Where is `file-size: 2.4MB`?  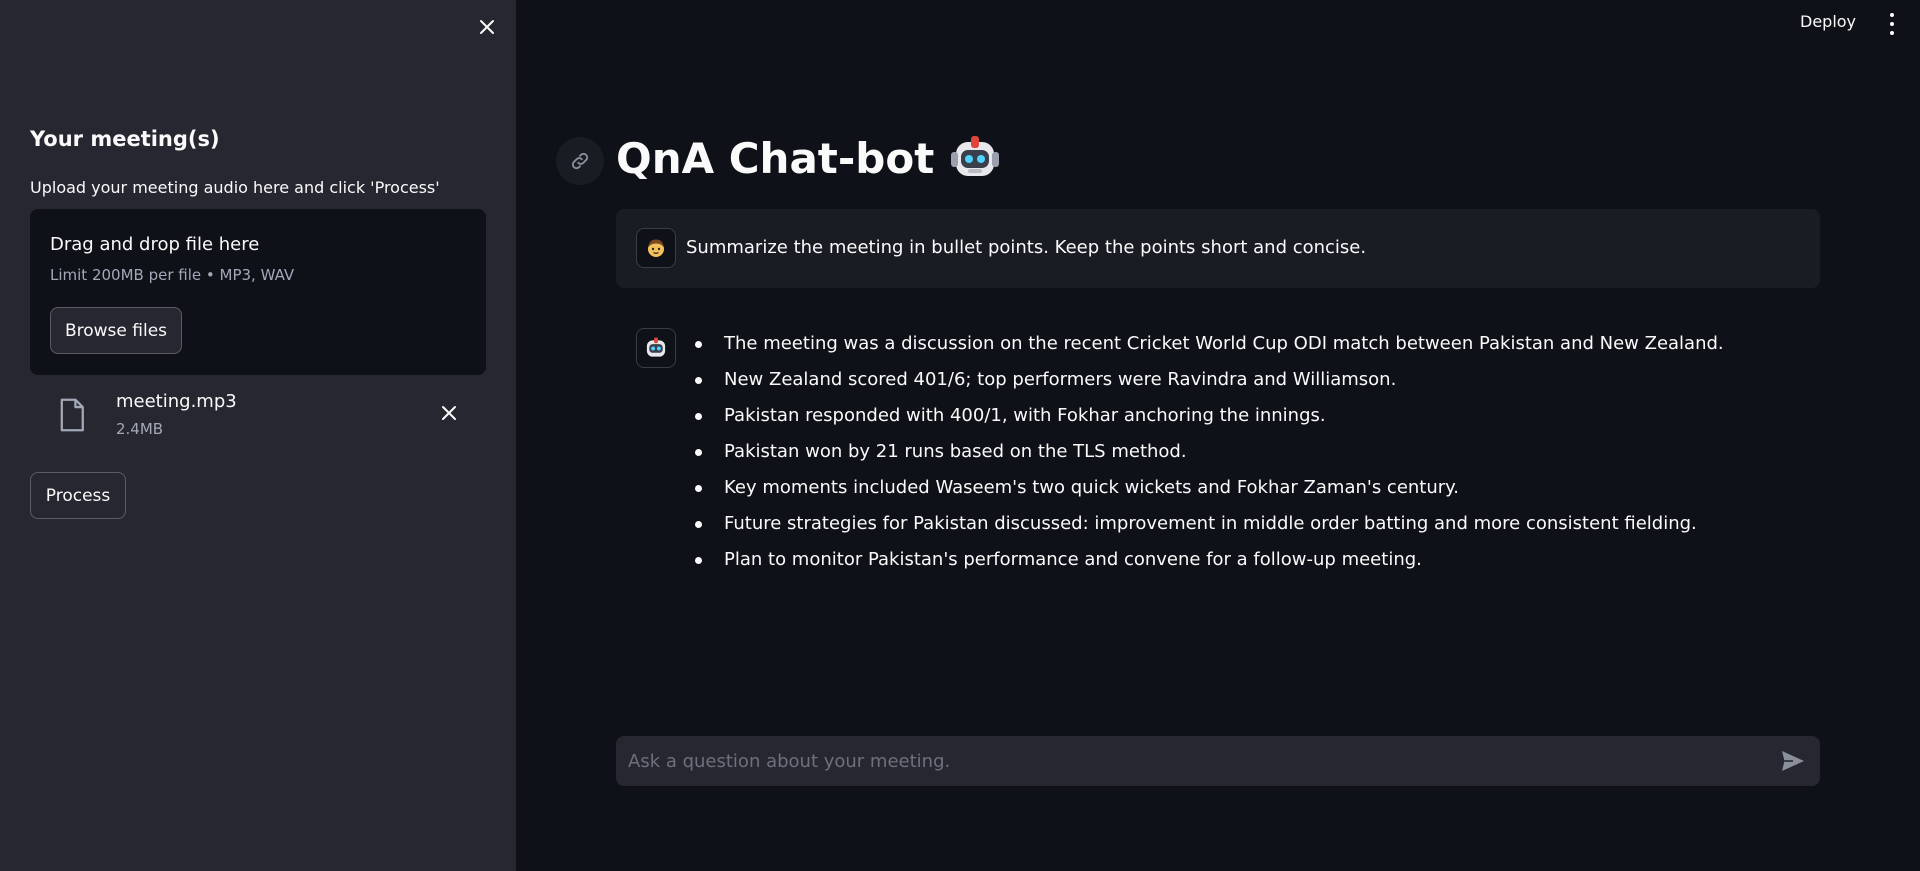 file-size: 2.4MB is located at coordinates (140, 429).